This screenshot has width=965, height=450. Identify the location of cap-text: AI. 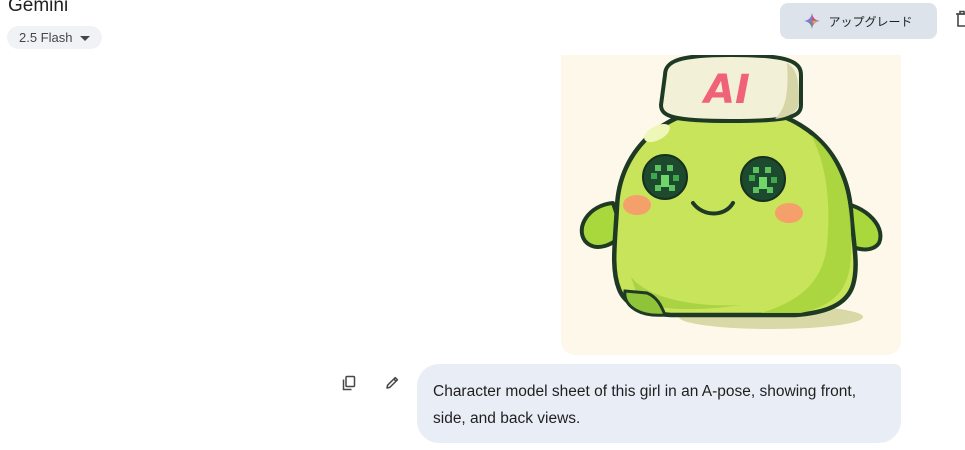
(725, 90).